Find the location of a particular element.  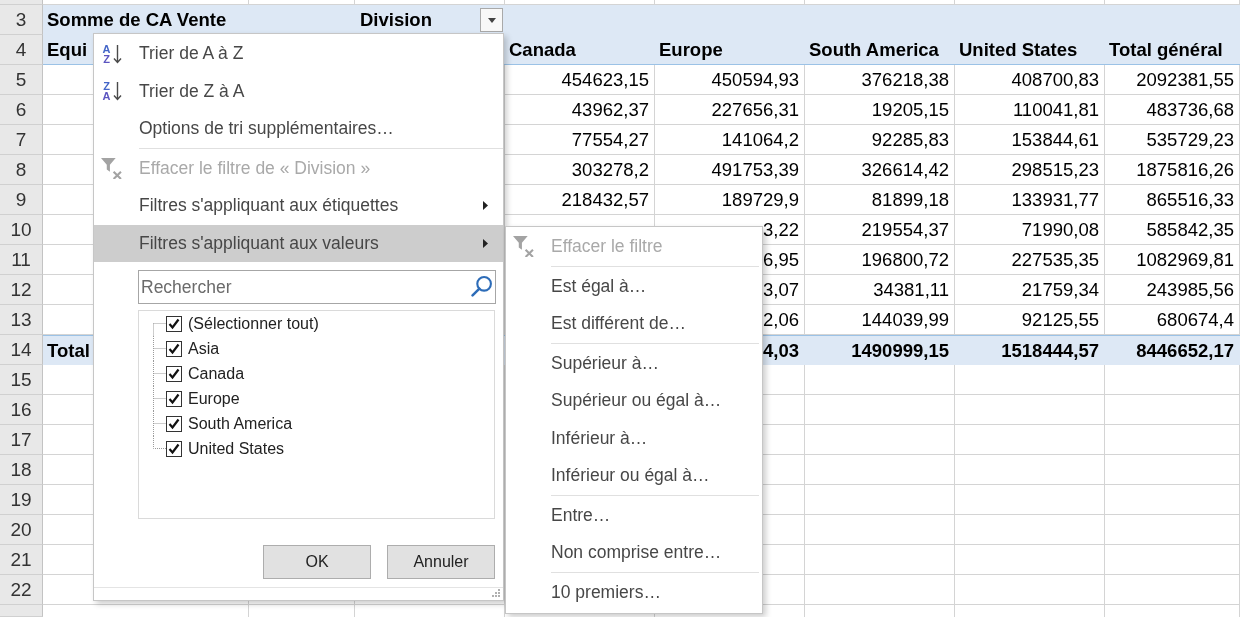

value-option: Europe is located at coordinates (196, 398).